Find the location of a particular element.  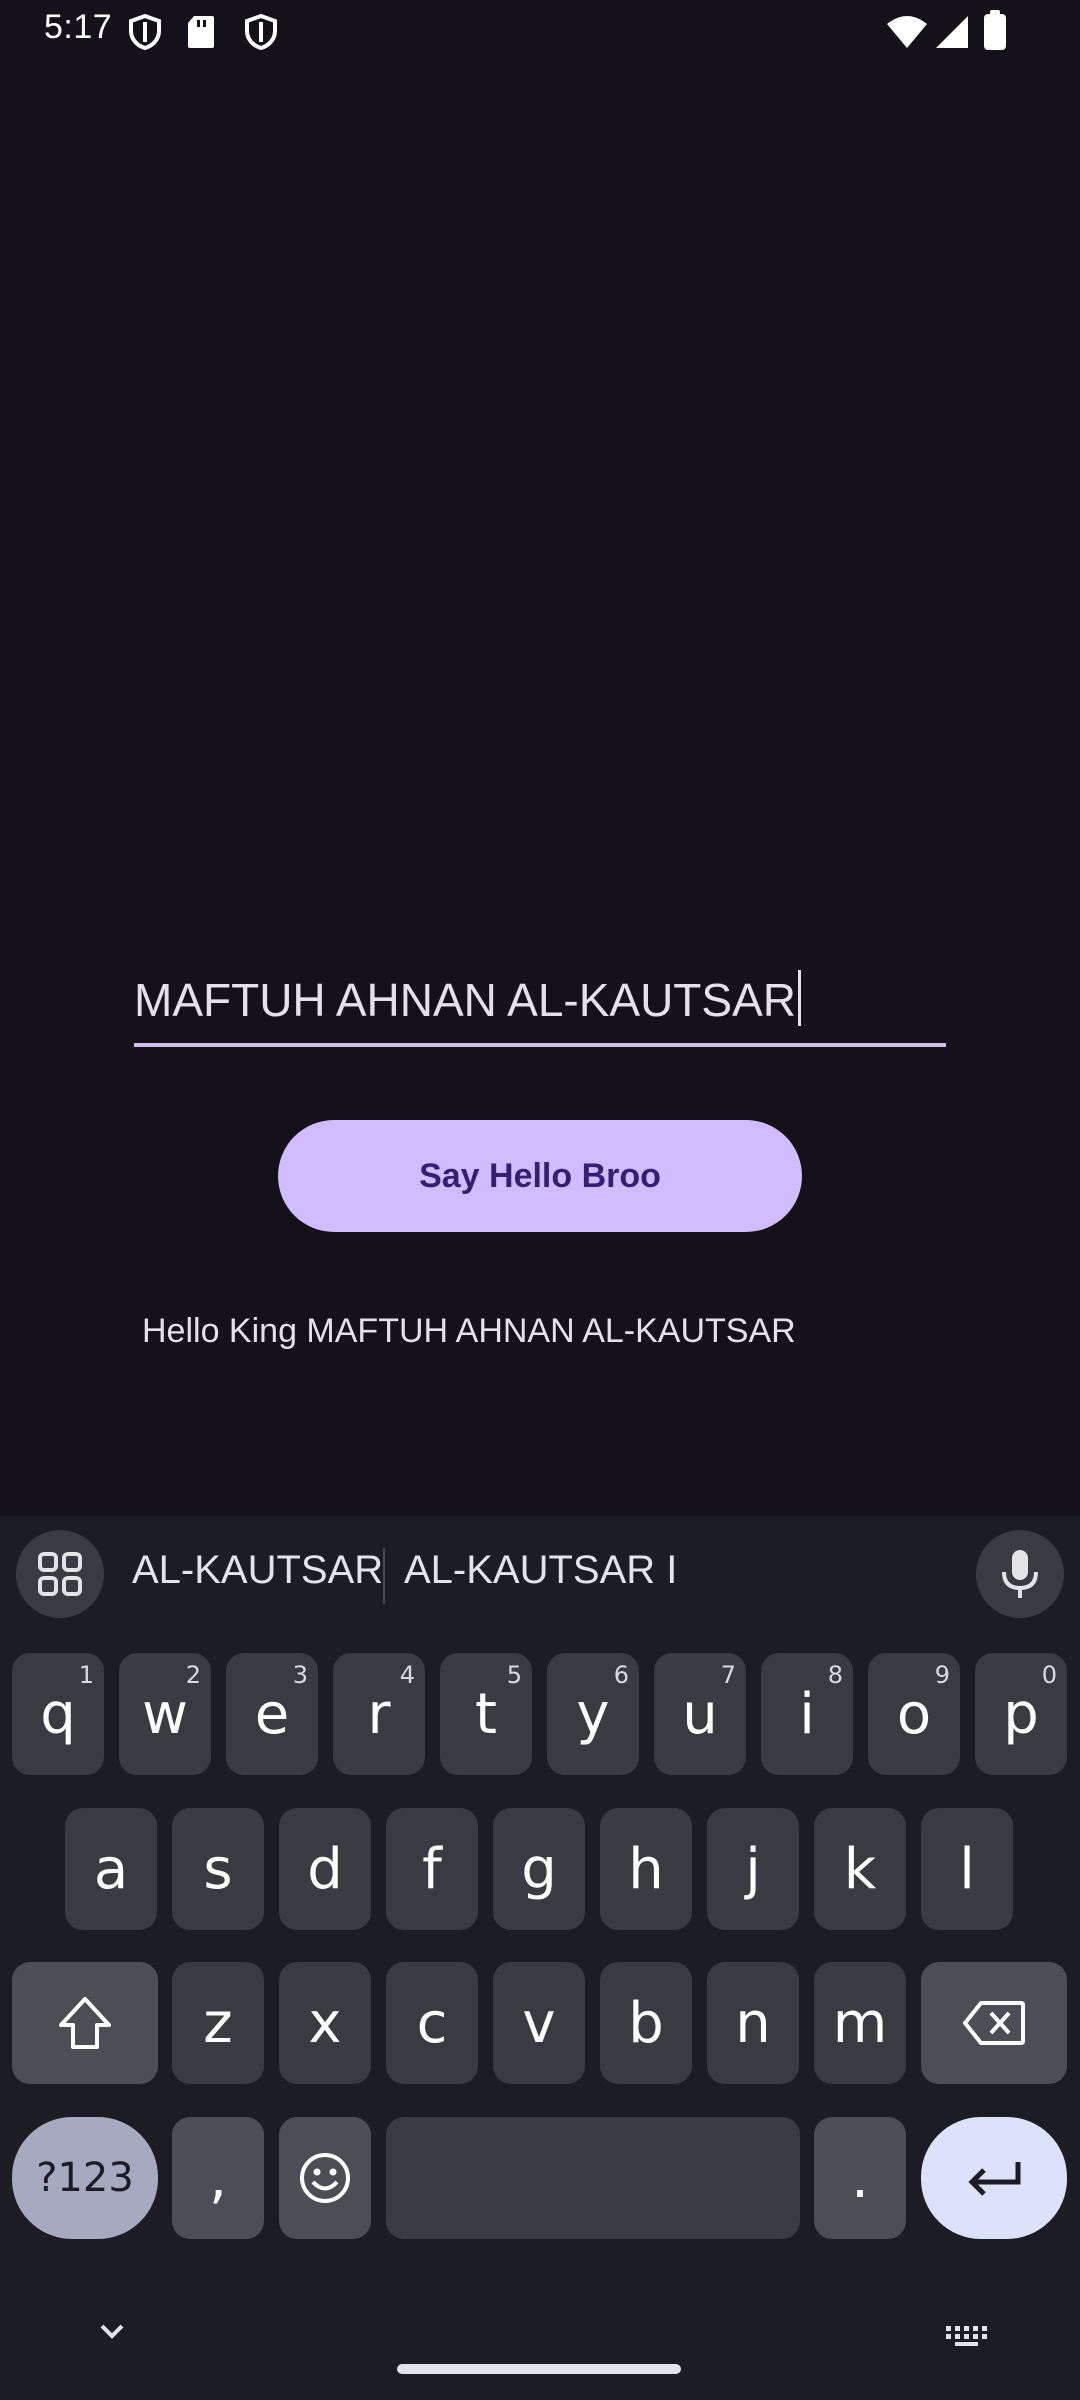

key-label: z is located at coordinates (218, 2023).